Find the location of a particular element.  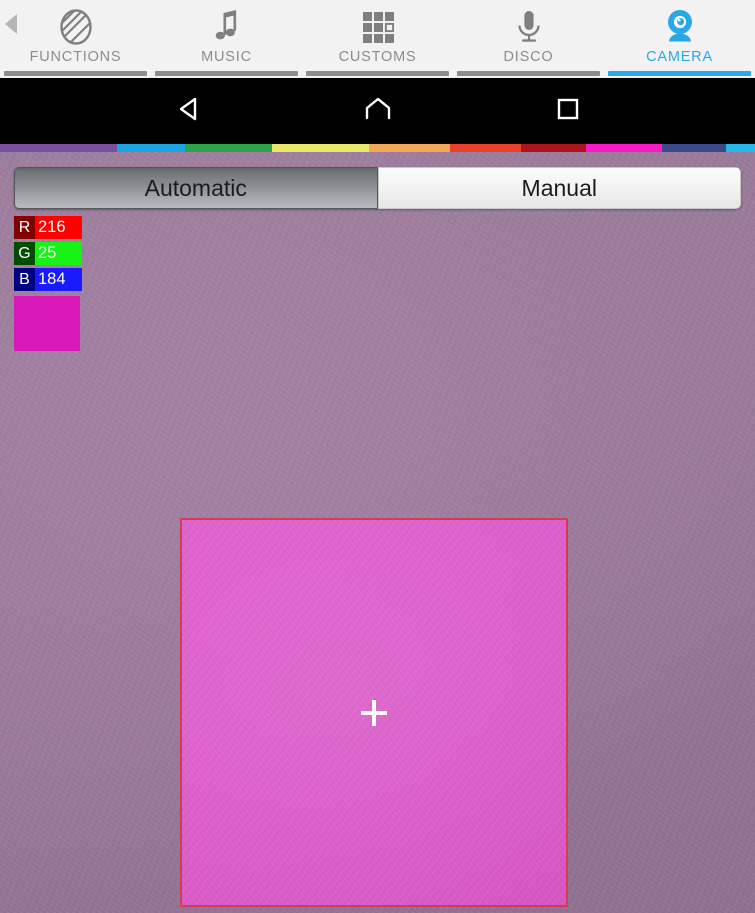

tab-label: CAMERA is located at coordinates (679, 57).